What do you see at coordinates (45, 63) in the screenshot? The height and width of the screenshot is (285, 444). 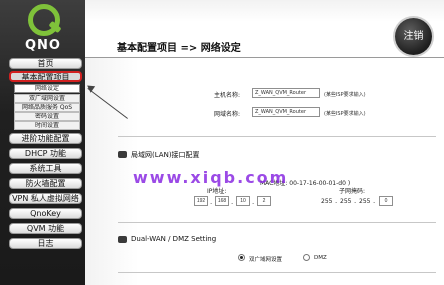 I see `sidebar-item-home: 首页` at bounding box center [45, 63].